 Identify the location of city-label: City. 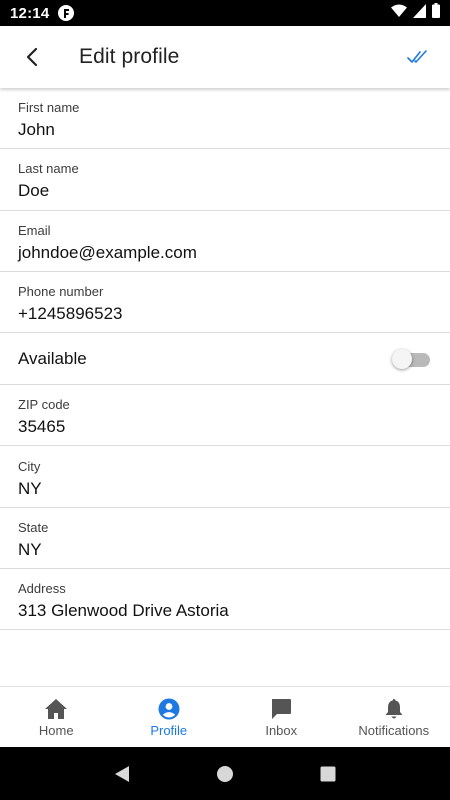
(29, 466).